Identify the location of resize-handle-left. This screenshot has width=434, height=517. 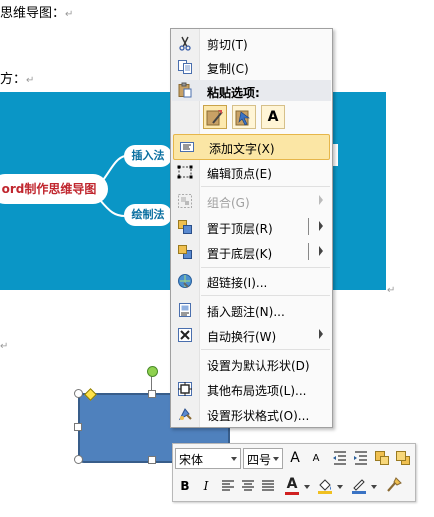
(78, 427).